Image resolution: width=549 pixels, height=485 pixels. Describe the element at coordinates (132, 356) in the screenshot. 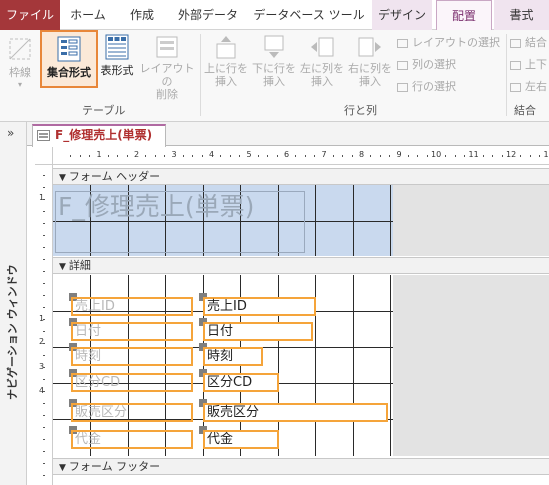

I see `field-label: 時刻` at that location.